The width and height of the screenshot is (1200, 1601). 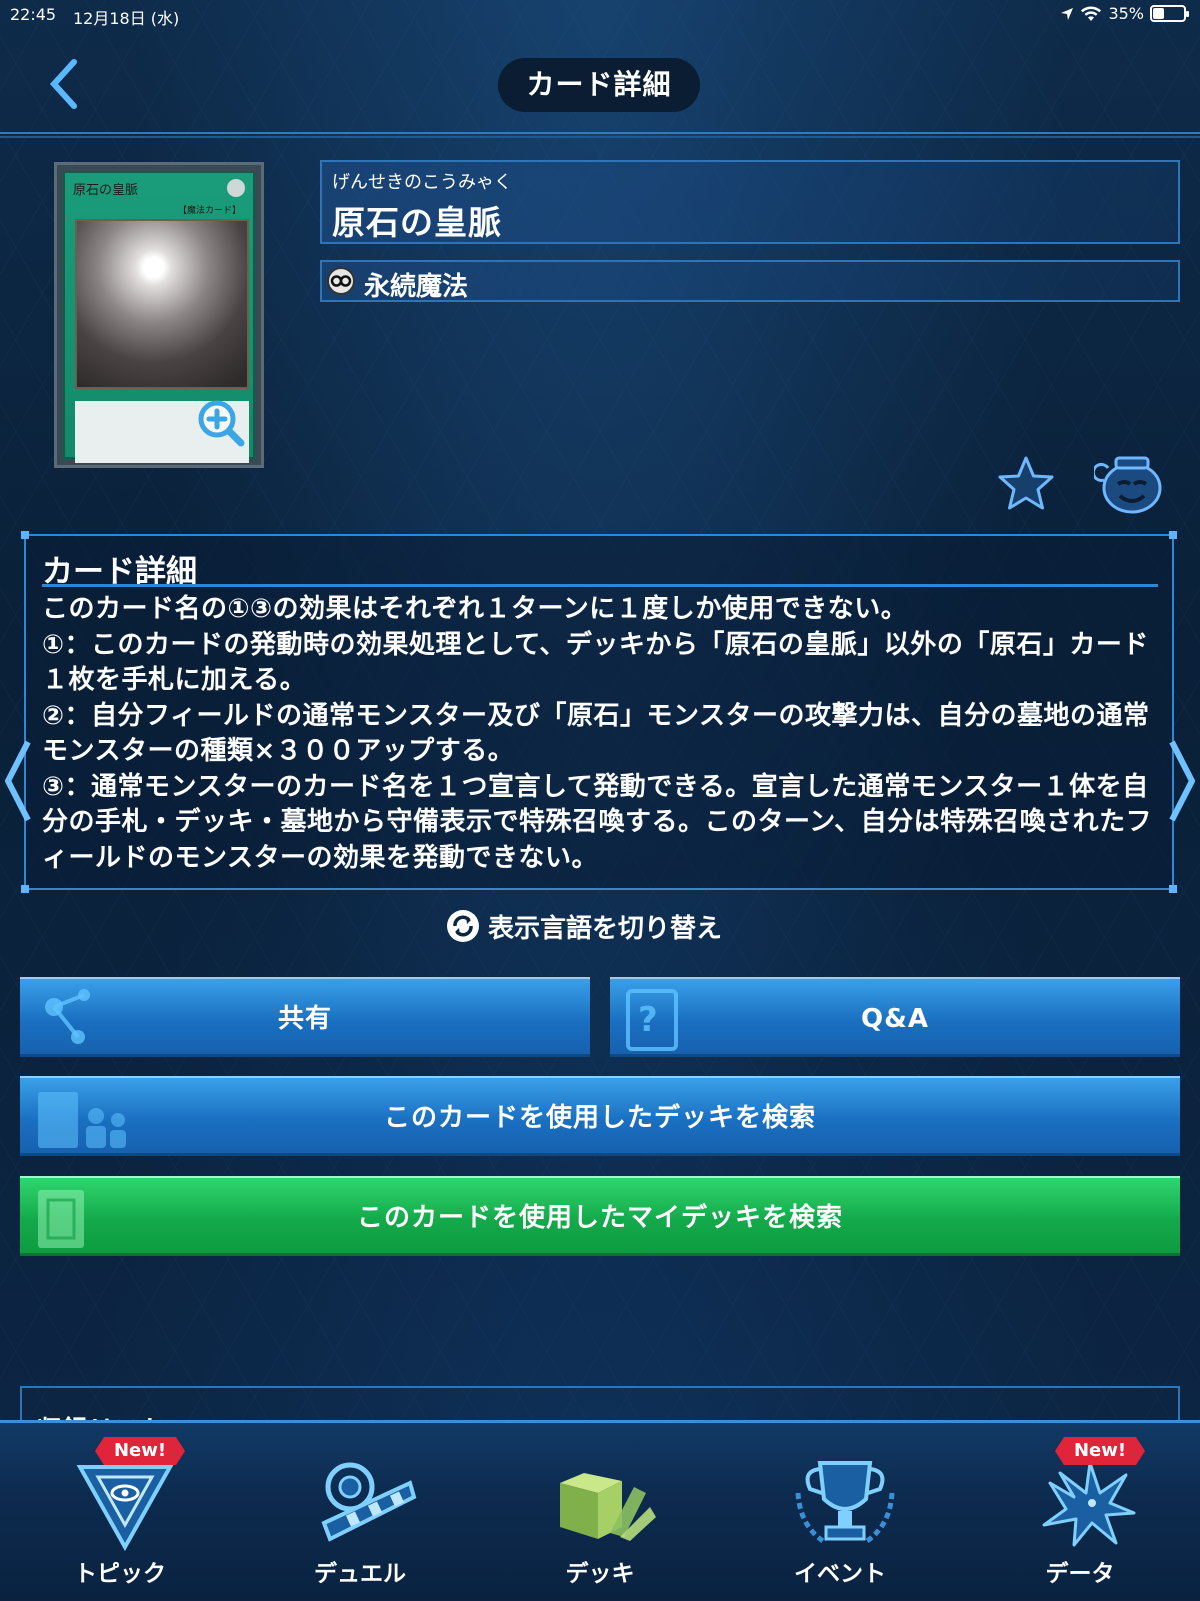 I want to click on back-button, so click(x=65, y=84).